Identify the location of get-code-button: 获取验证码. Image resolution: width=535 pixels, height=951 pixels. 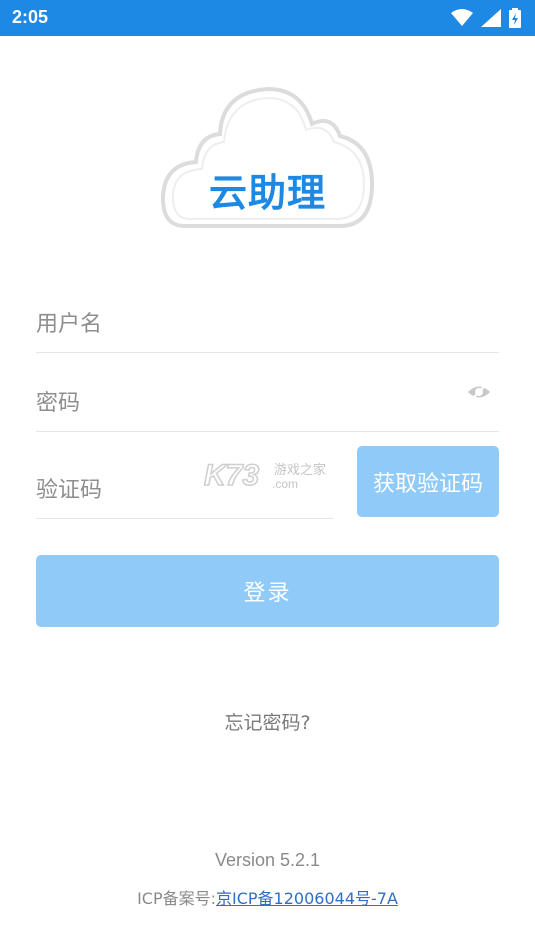
(428, 481).